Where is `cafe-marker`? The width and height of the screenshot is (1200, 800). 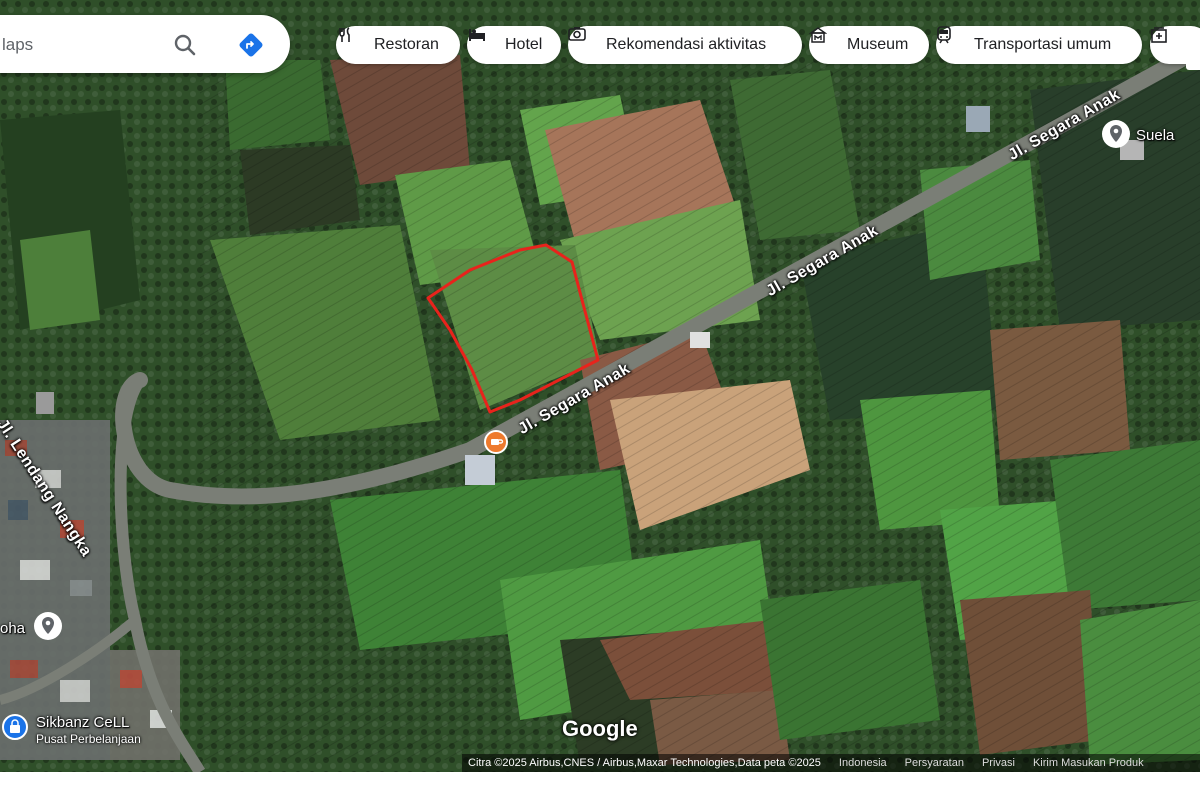
cafe-marker is located at coordinates (496, 442).